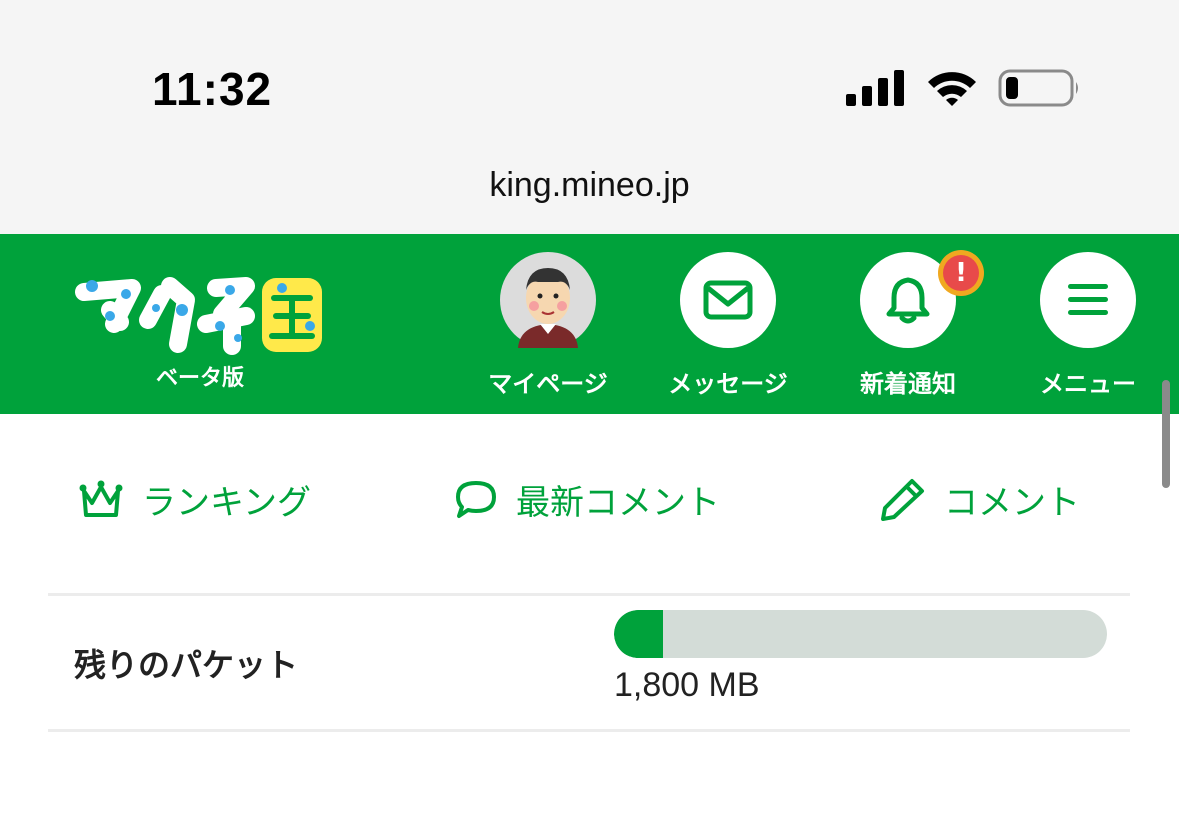 Image resolution: width=1179 pixels, height=823 pixels. What do you see at coordinates (728, 384) in the screenshot?
I see `nav-messages-label: メッセージ` at bounding box center [728, 384].